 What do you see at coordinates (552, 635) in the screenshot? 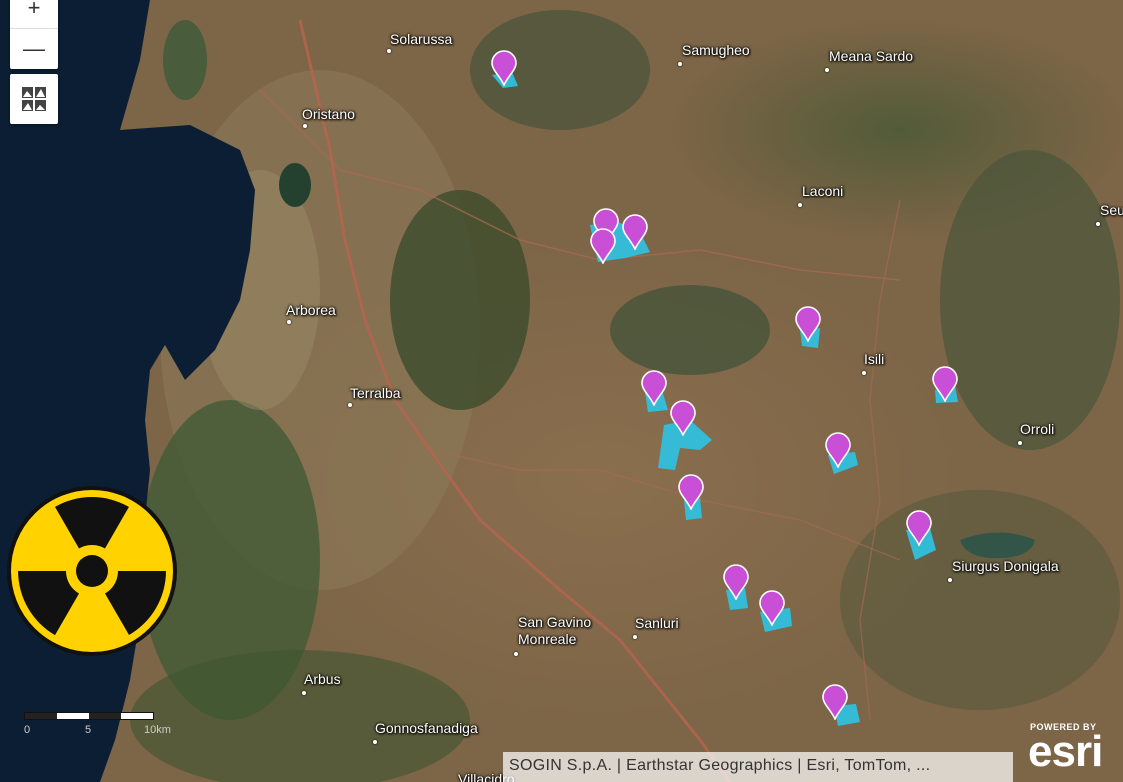
I see `place-label-san-gavino-monreale: San Gavino Monreale` at bounding box center [552, 635].